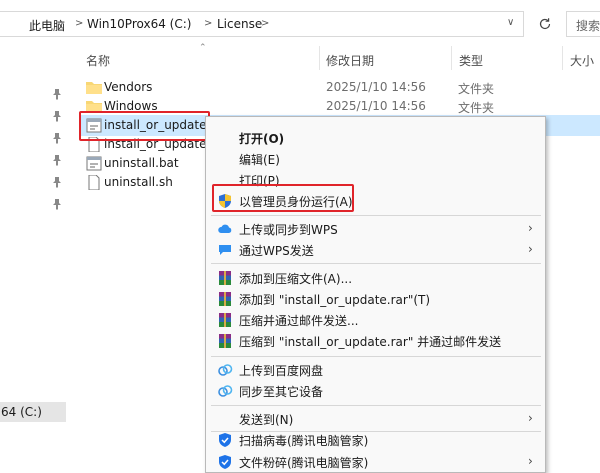  What do you see at coordinates (138, 182) in the screenshot?
I see `file-name: uninstall.sh` at bounding box center [138, 182].